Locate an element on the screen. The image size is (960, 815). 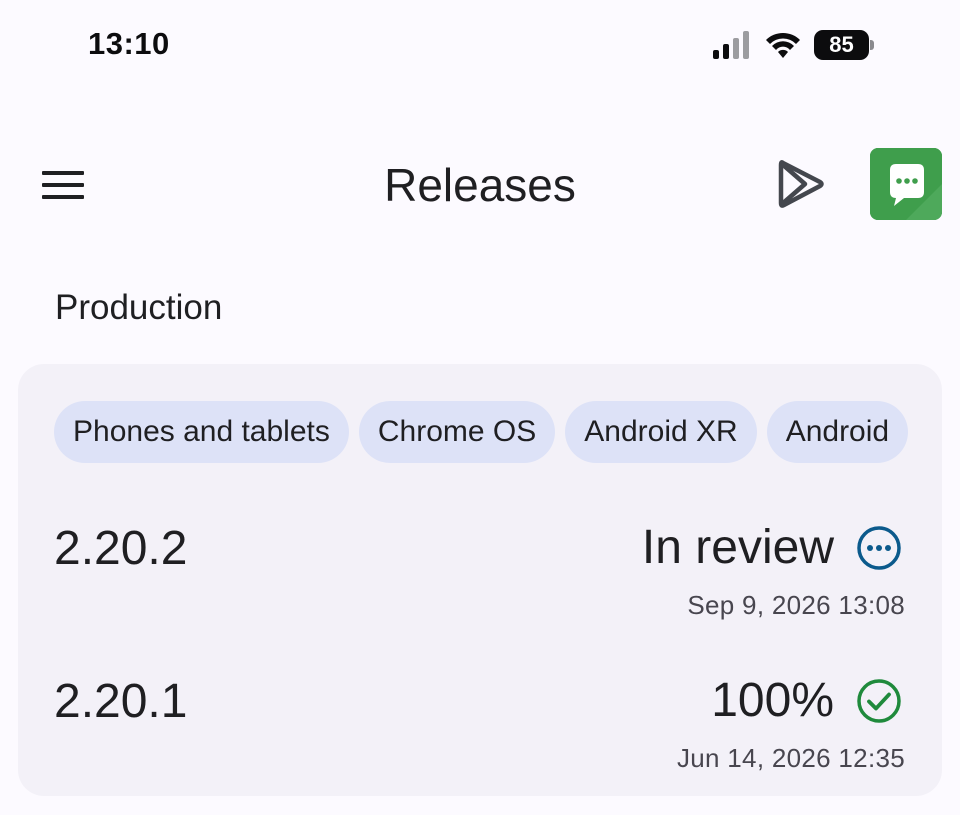
feedback-chat-icon is located at coordinates (906, 184).